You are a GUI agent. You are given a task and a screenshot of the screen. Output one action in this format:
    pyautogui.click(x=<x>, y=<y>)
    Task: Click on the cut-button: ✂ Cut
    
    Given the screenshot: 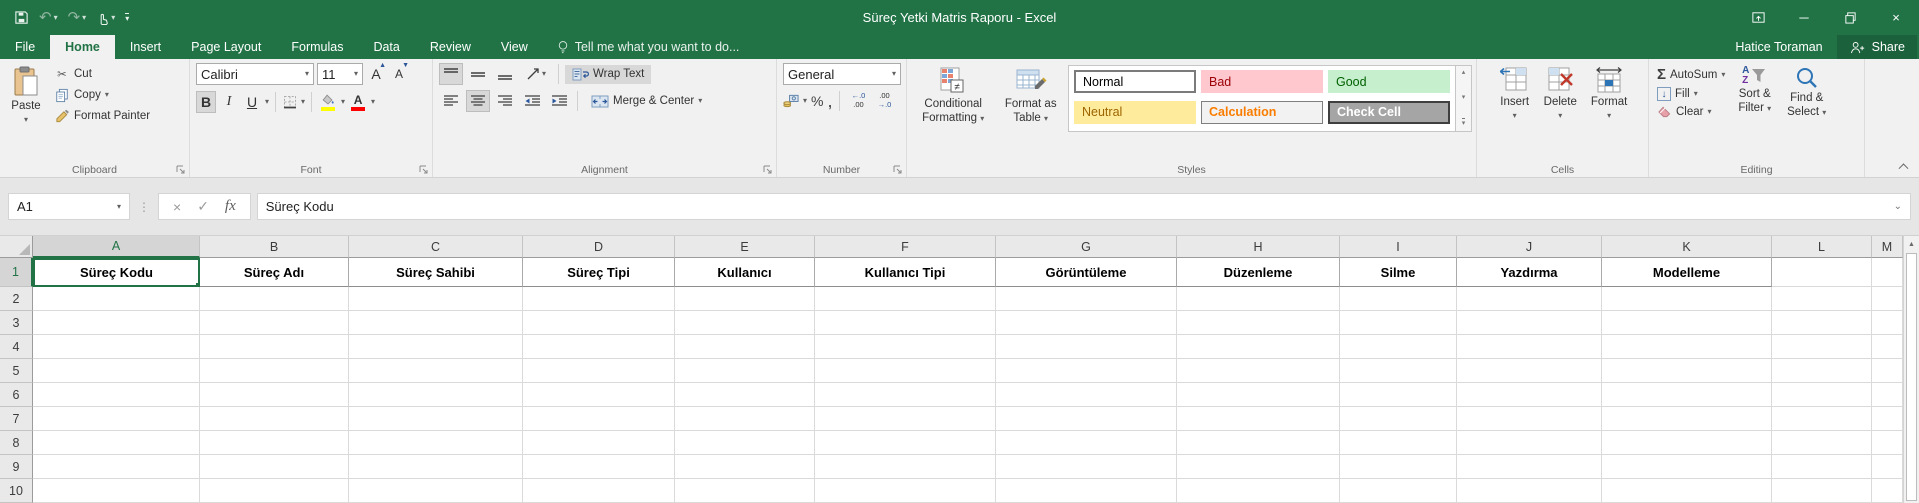 What is the action you would take?
    pyautogui.click(x=102, y=74)
    